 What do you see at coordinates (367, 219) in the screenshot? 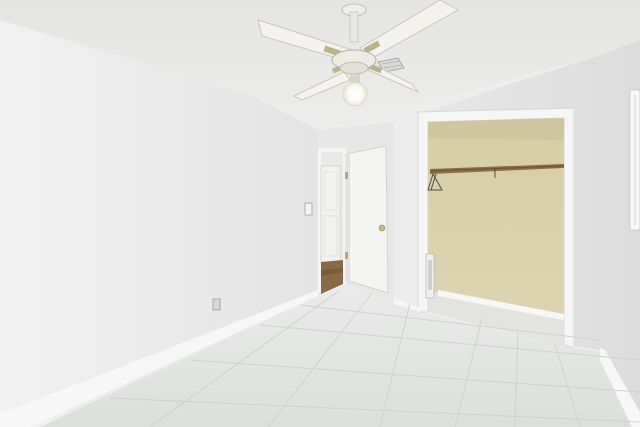
I see `bedroom-door` at bounding box center [367, 219].